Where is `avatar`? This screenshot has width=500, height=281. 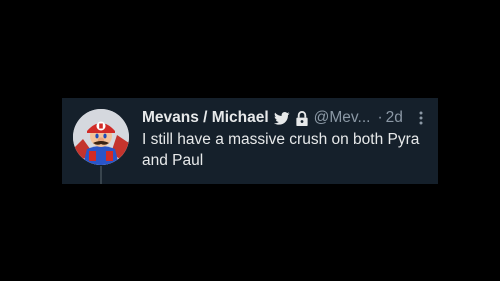 avatar is located at coordinates (101, 137).